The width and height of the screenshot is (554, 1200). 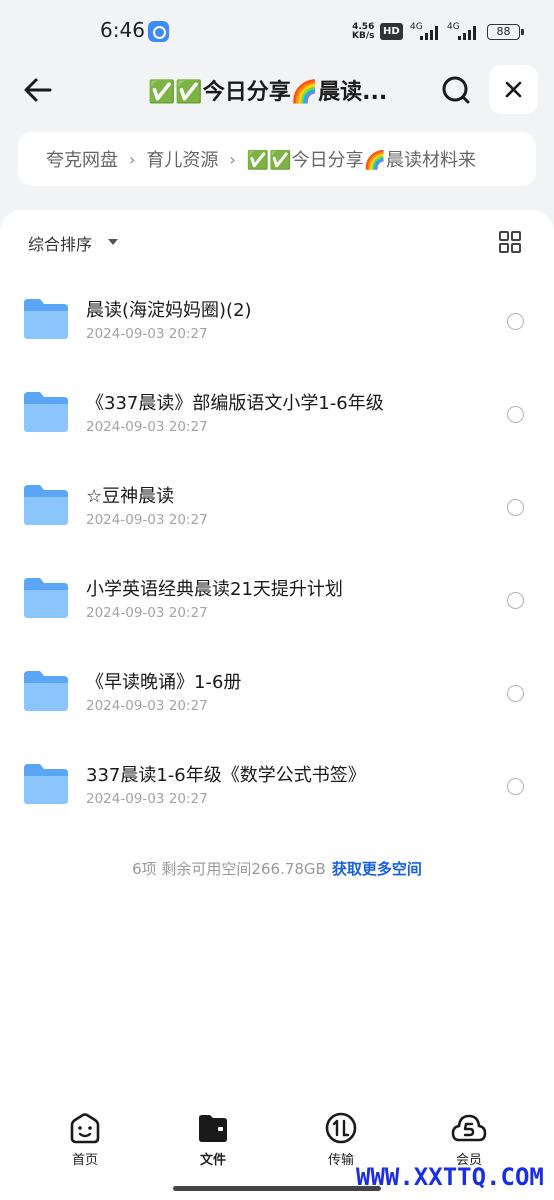 What do you see at coordinates (130, 496) in the screenshot?
I see `file-name: ☆豆神晨读` at bounding box center [130, 496].